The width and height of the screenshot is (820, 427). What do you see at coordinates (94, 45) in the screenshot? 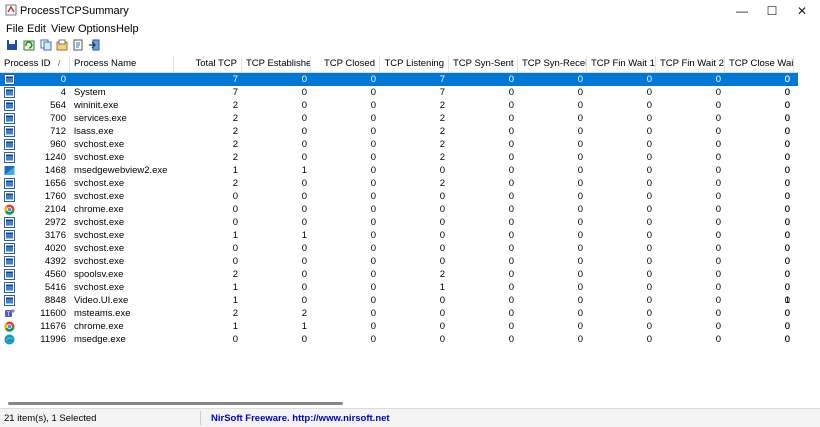
I see `exit-icon` at bounding box center [94, 45].